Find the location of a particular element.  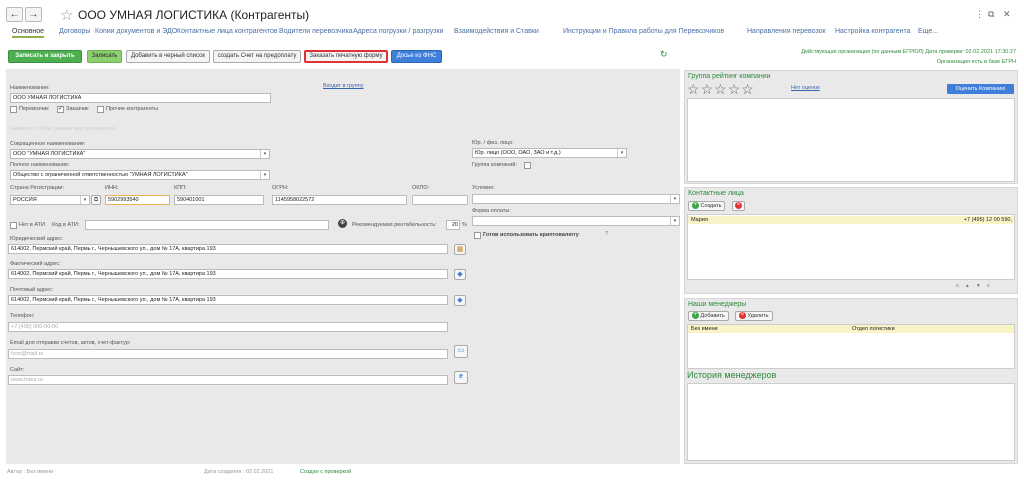

profitability-label: Рекомендуемая рентабельность: is located at coordinates (394, 225).